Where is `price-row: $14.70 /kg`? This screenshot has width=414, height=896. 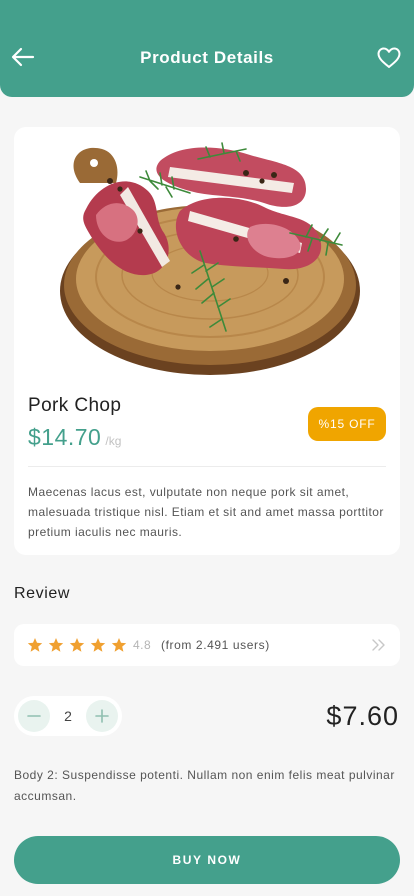
price-row: $14.70 /kg is located at coordinates (74, 437).